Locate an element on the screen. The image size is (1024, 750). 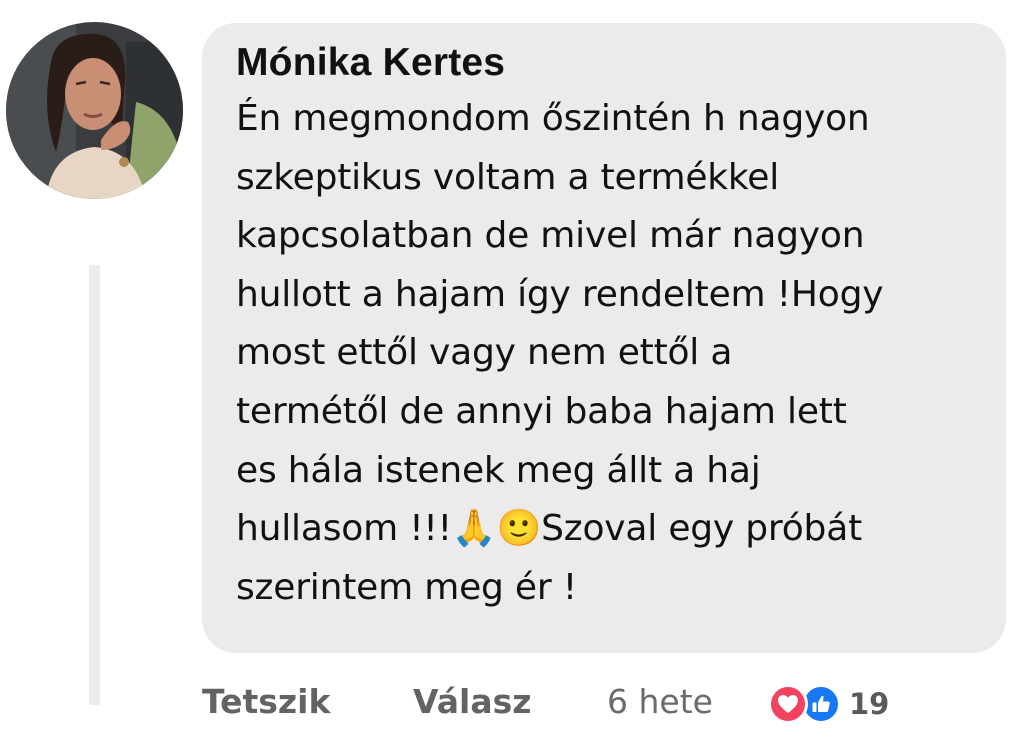
comment-timestamp: 6 hete is located at coordinates (660, 702).